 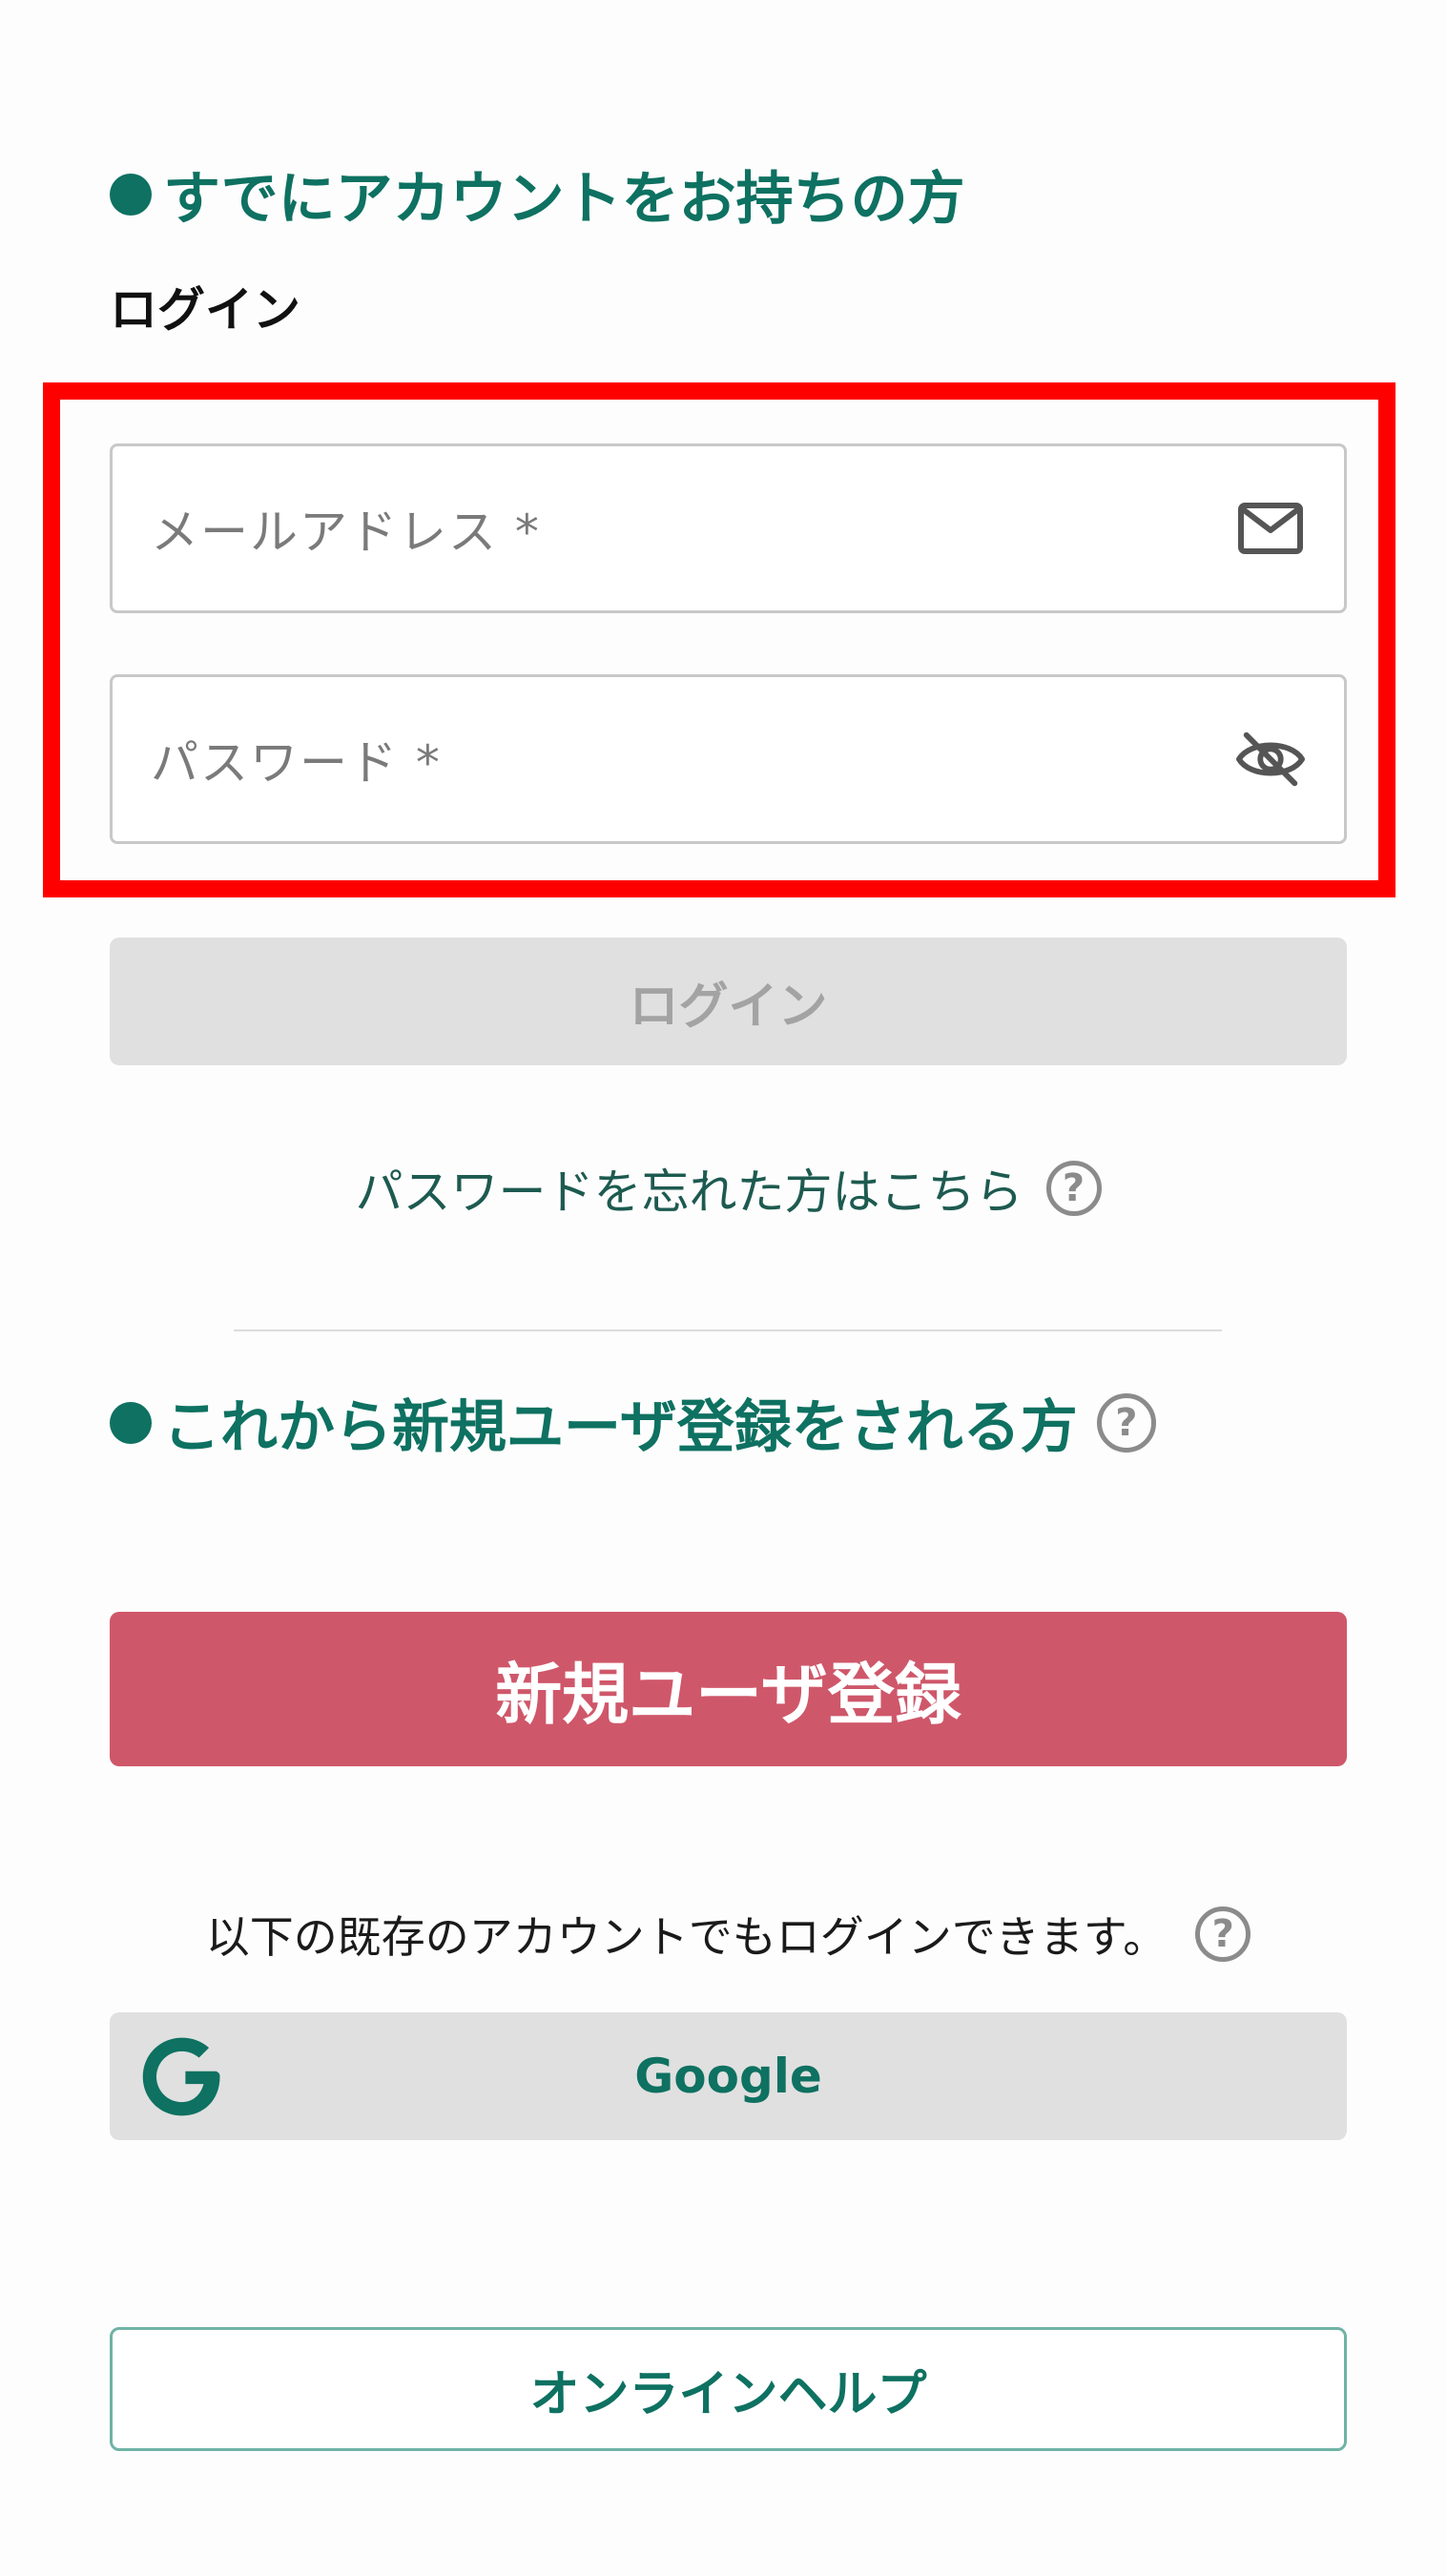 I want to click on forgot-password-text: パスワードを忘れた方はこちら, so click(x=689, y=1188).